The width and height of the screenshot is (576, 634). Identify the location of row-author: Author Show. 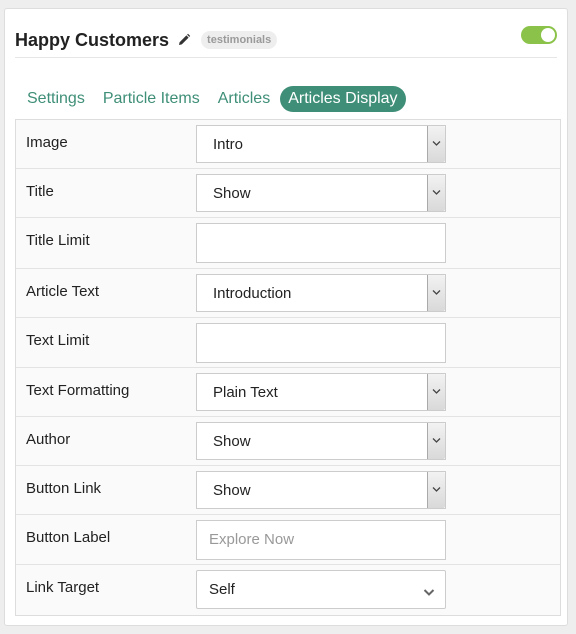
(288, 441).